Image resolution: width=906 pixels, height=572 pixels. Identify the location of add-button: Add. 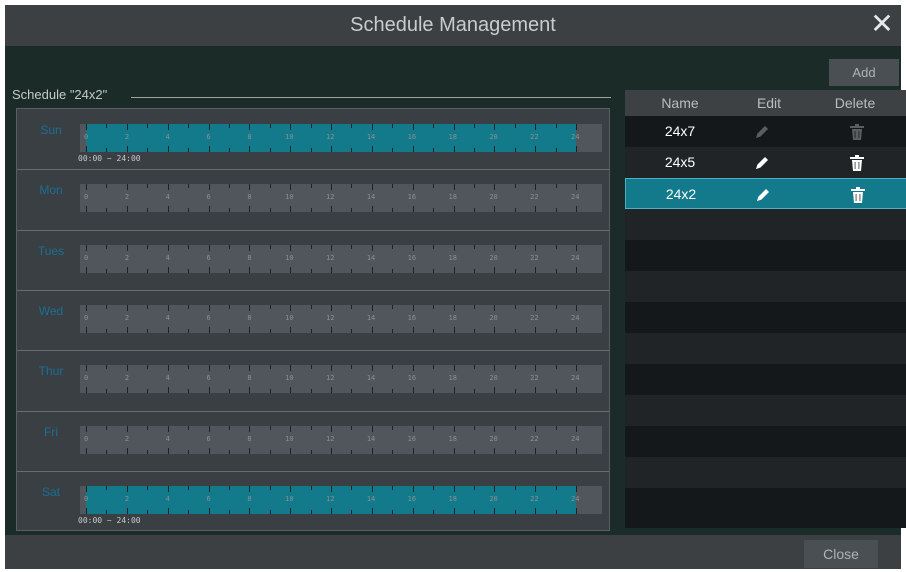
(864, 72).